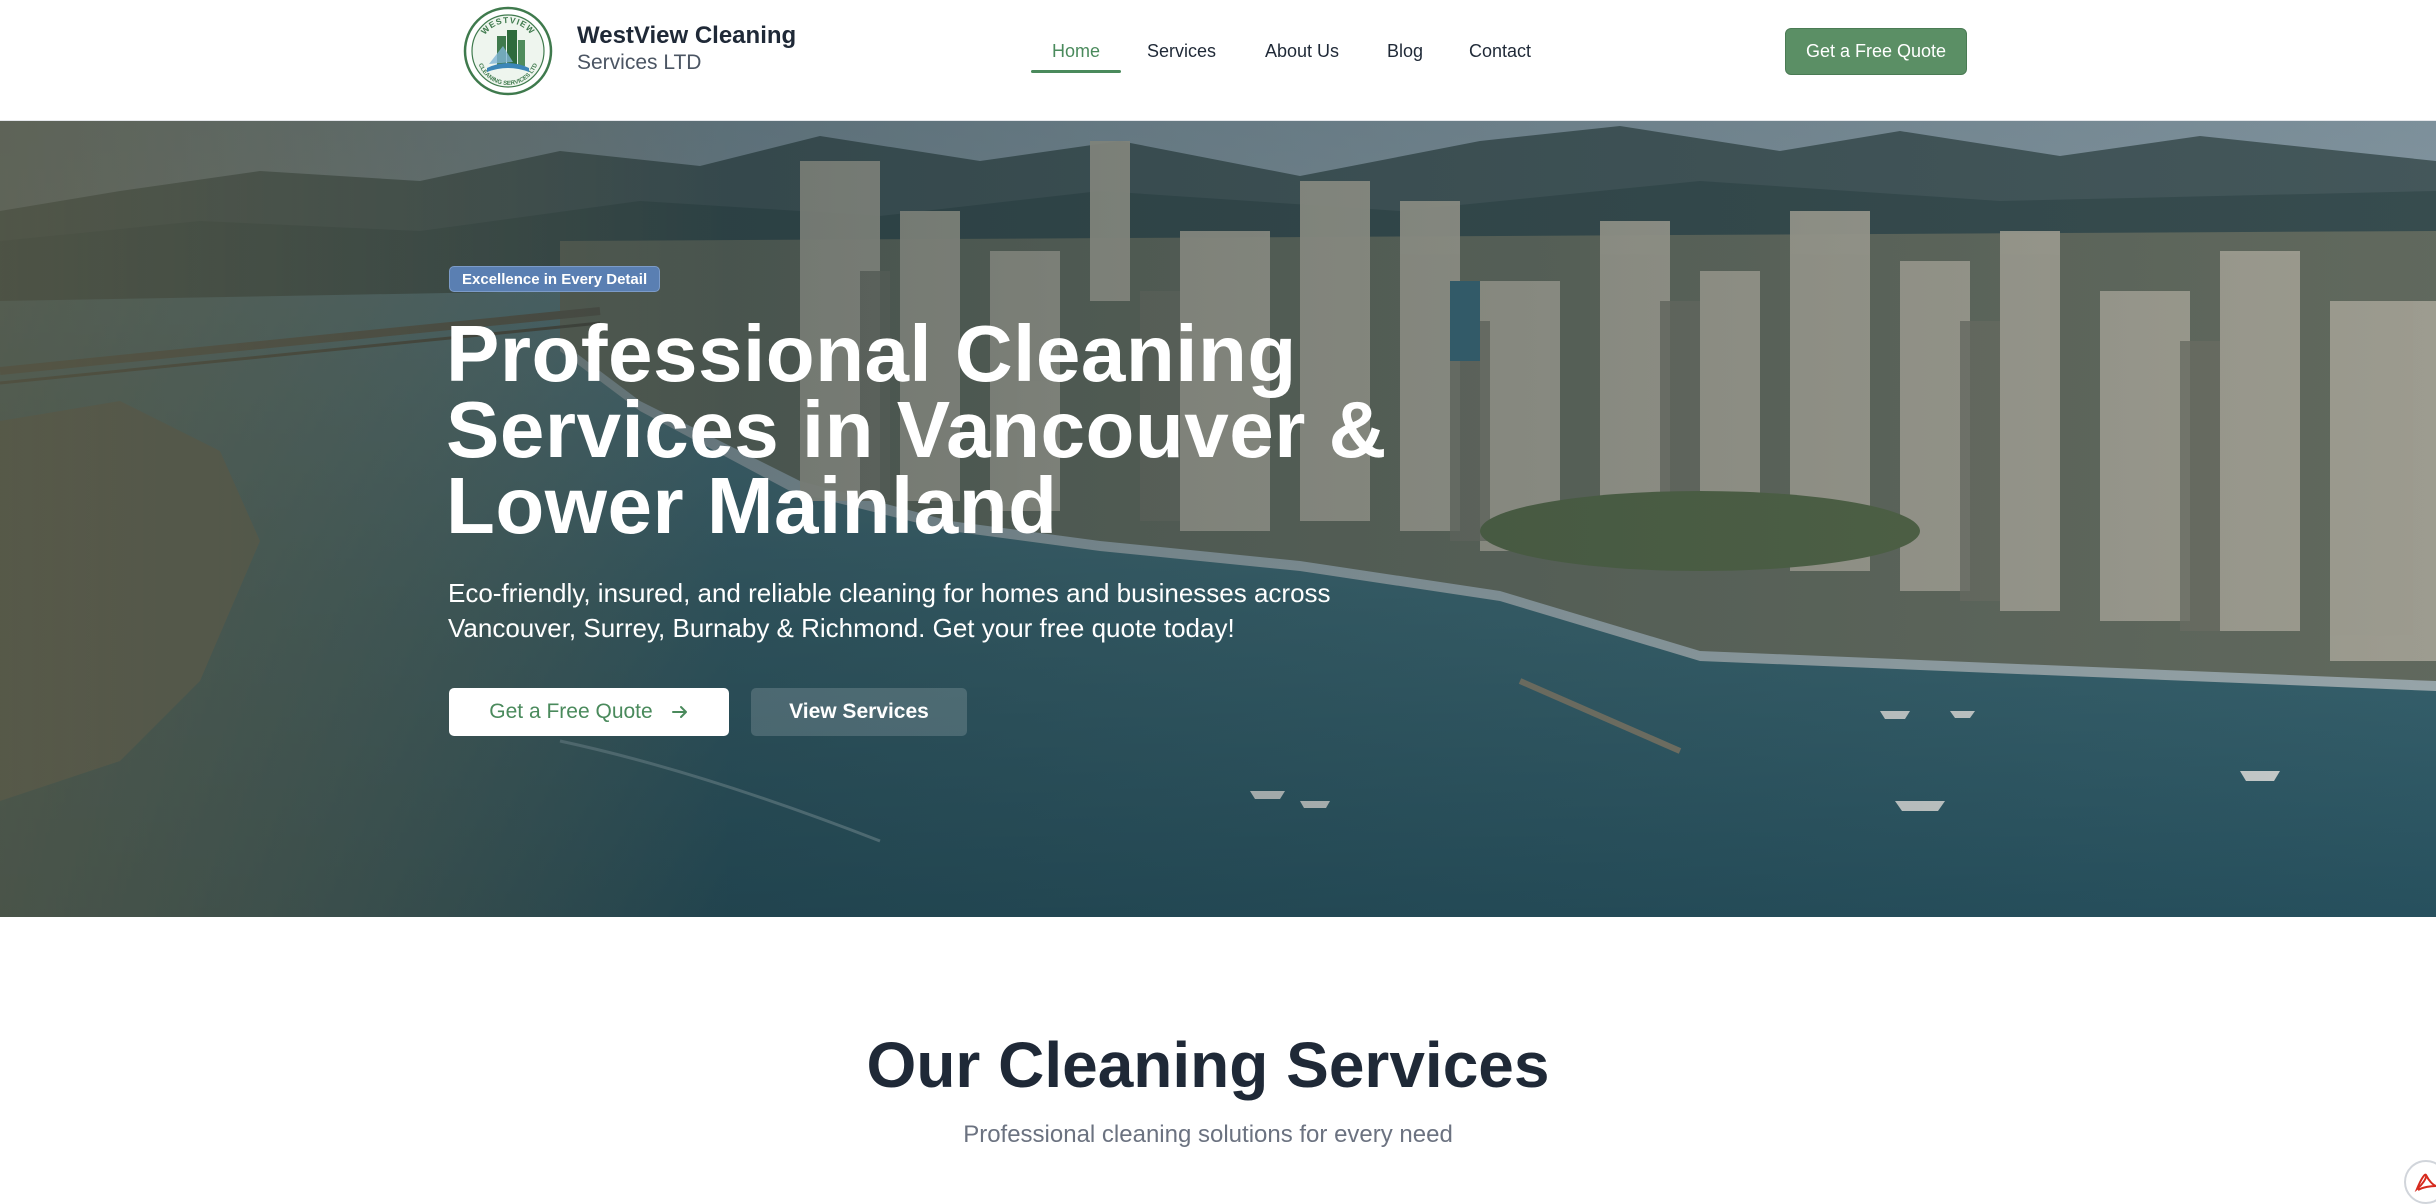 Image resolution: width=2436 pixels, height=1204 pixels. What do you see at coordinates (871, 353) in the screenshot?
I see `hero-title-line: Professional Cleaning` at bounding box center [871, 353].